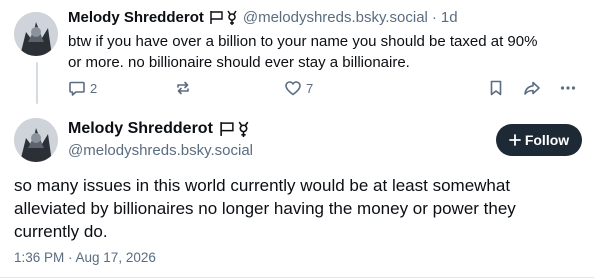 This screenshot has height=280, width=594. I want to click on bookmark-button, so click(496, 88).